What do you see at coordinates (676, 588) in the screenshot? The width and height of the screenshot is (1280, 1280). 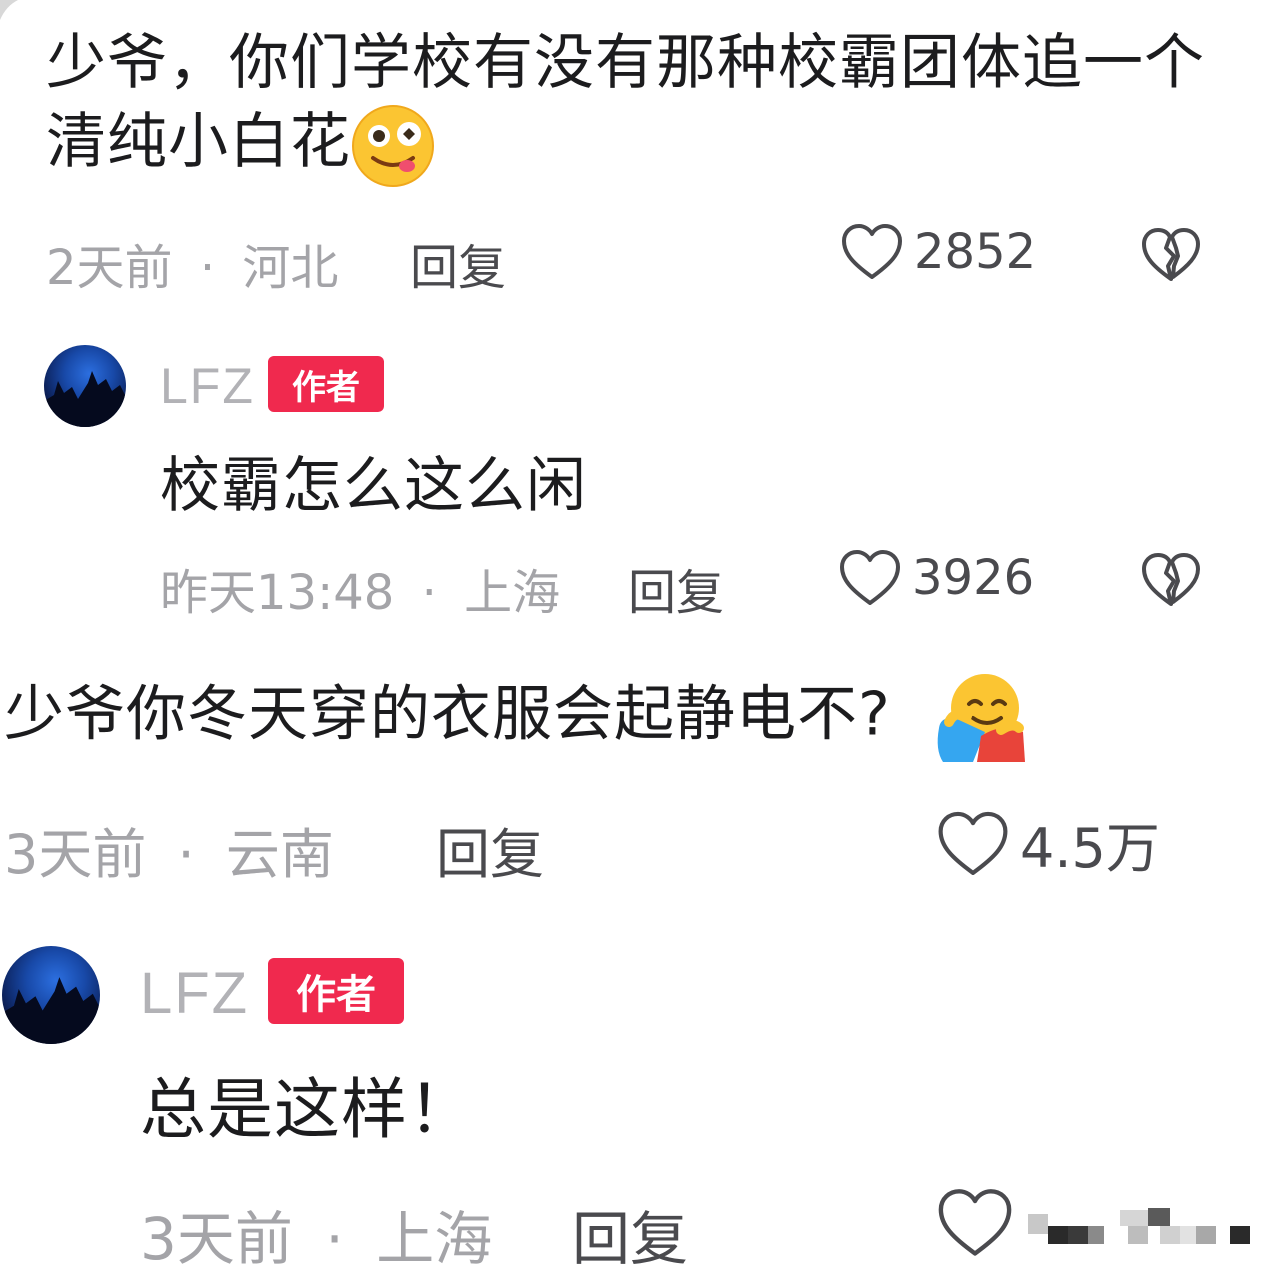 I see `comment-2-reply-button: 回复` at bounding box center [676, 588].